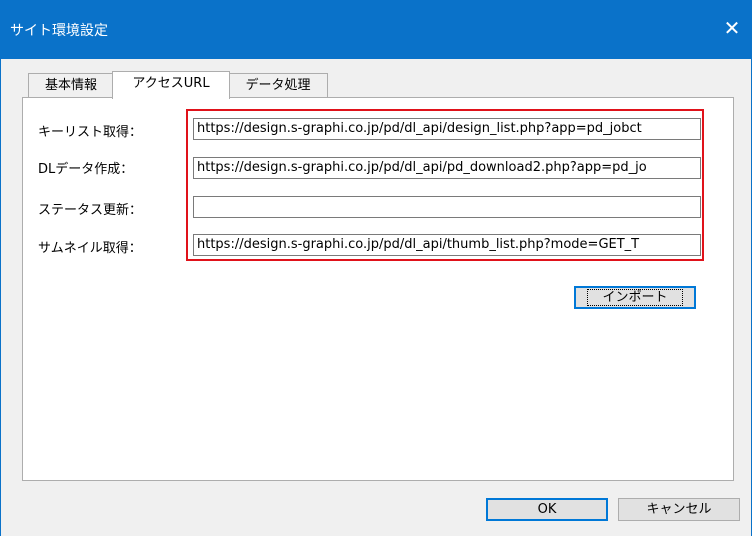  I want to click on window-title: サイト環境設定, so click(59, 31).